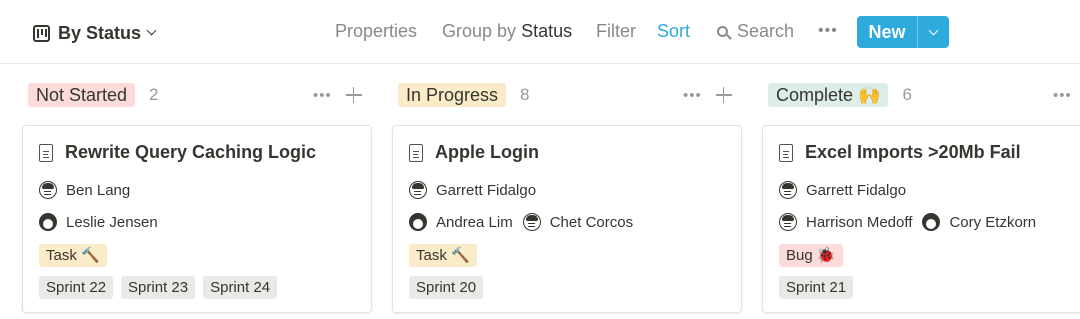 Image resolution: width=1080 pixels, height=319 pixels. Describe the element at coordinates (474, 222) in the screenshot. I see `person-name: Andrea Lim` at that location.